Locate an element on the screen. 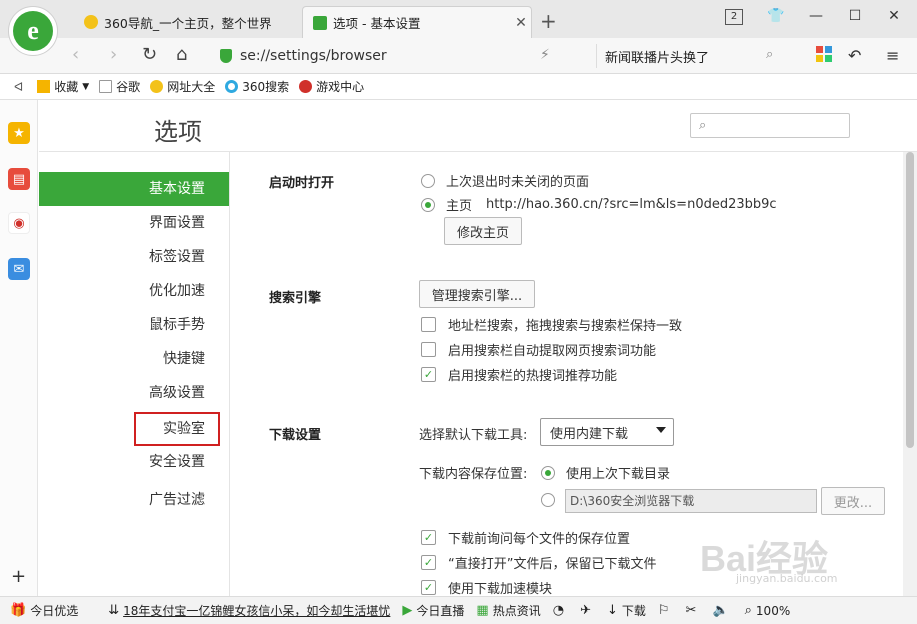 This screenshot has width=917, height=624. download-accelerate-checkbox: ✓ 使用下载加速模块 is located at coordinates (486, 587).